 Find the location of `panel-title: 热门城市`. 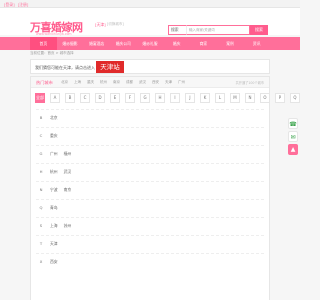

panel-title: 热门城市 is located at coordinates (44, 82).